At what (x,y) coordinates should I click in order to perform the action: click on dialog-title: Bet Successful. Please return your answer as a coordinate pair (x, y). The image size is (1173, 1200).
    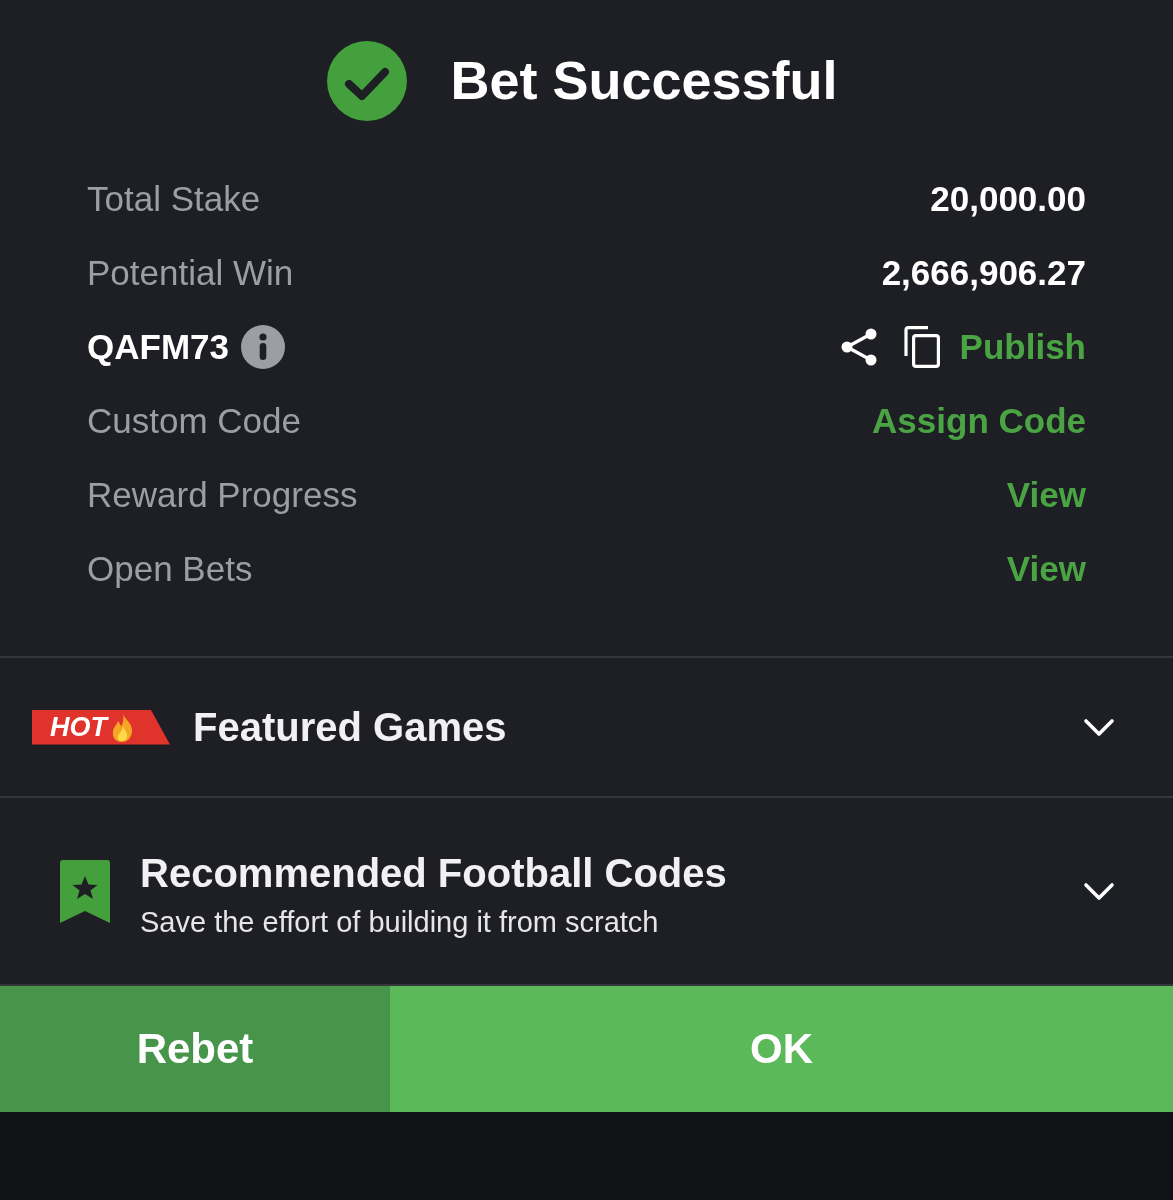
    Looking at the image, I should click on (644, 81).